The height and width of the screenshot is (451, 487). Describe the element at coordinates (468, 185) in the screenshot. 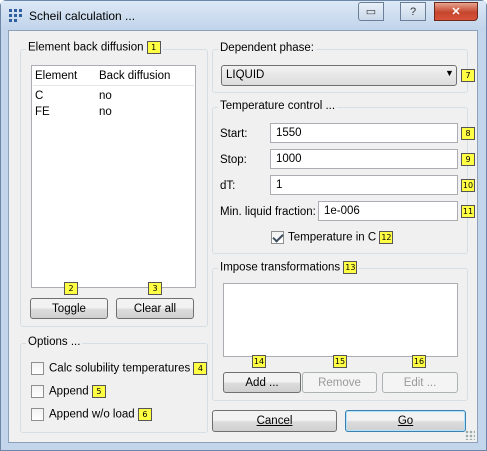

I see `badge-10: 10` at that location.